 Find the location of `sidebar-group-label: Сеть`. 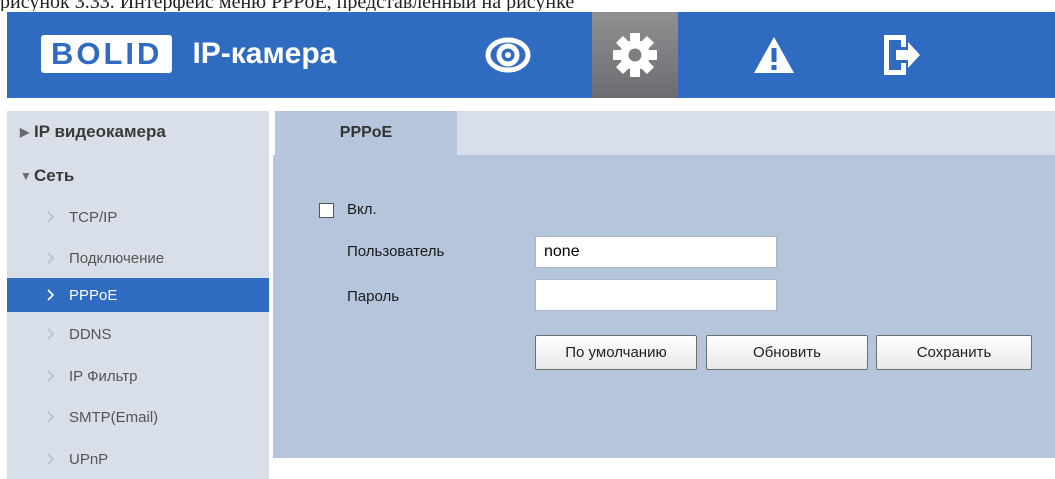

sidebar-group-label: Сеть is located at coordinates (54, 175).